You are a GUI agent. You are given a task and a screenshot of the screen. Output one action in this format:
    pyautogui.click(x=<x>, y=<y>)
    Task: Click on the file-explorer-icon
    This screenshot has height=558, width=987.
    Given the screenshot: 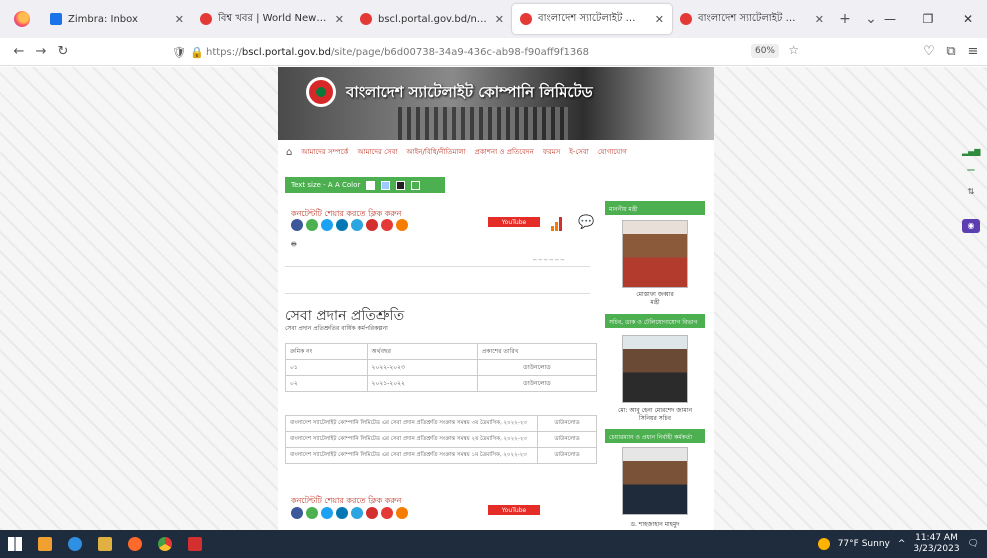 What is the action you would take?
    pyautogui.click(x=105, y=544)
    